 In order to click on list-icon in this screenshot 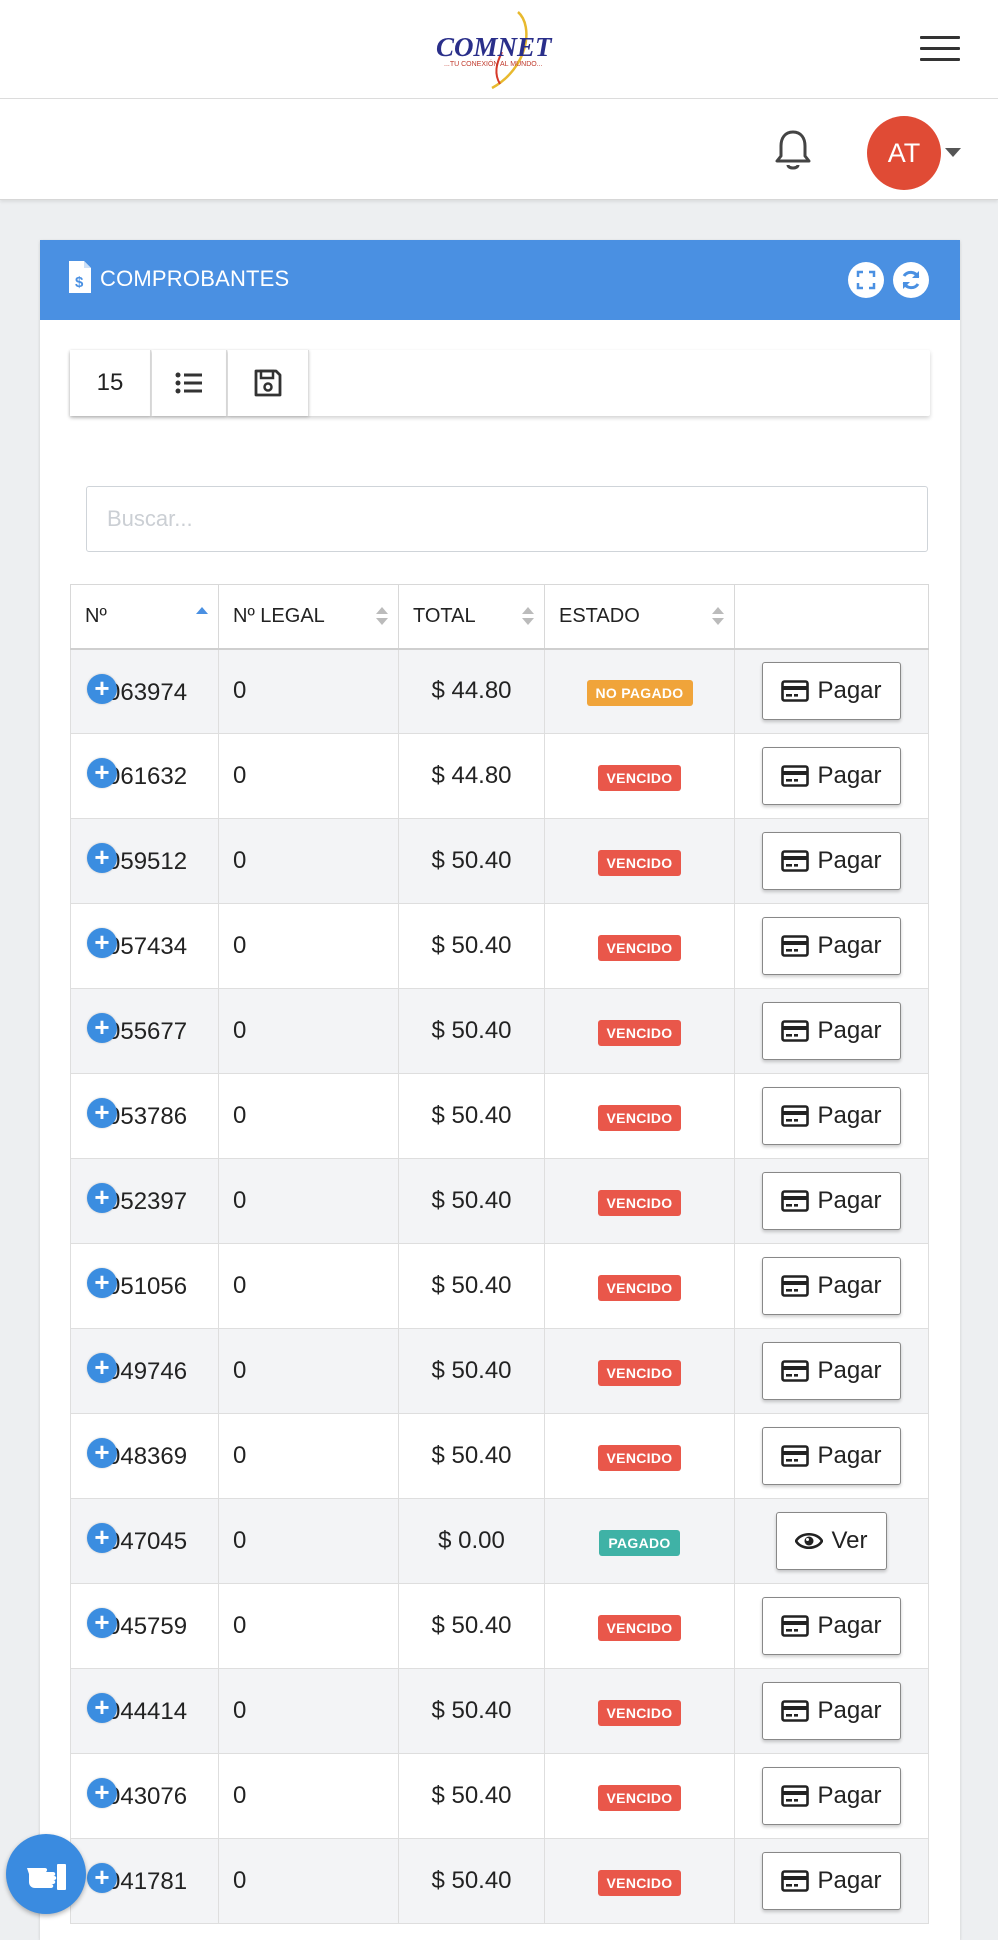, I will do `click(188, 383)`.